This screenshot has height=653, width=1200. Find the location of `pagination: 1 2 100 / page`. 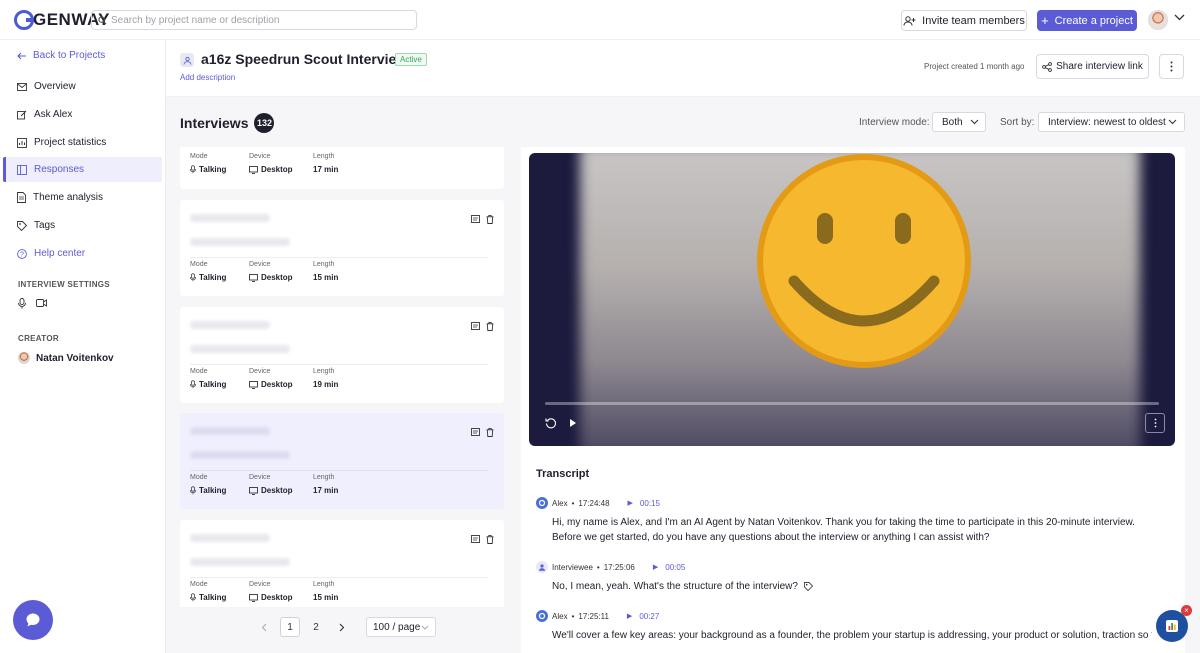

pagination: 1 2 100 / page is located at coordinates (345, 627).